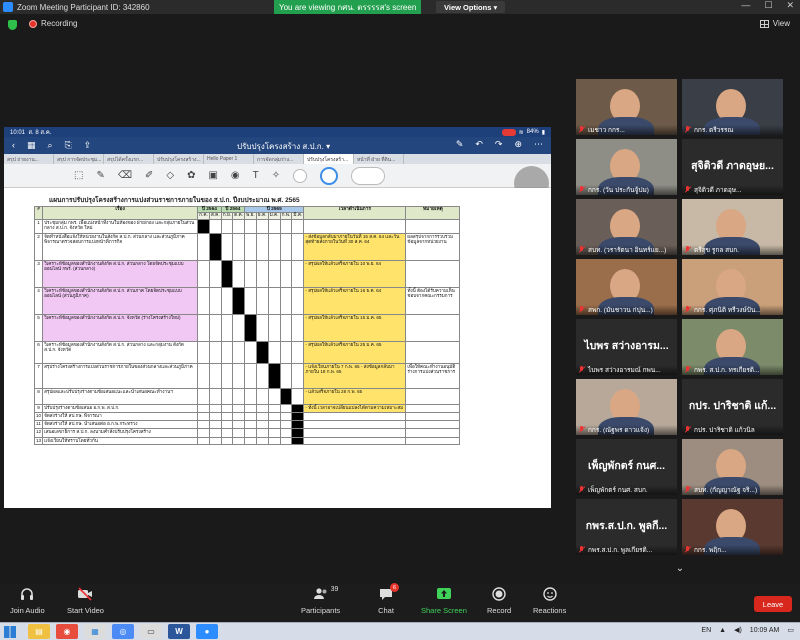 This screenshot has width=800, height=640. Describe the element at coordinates (732, 107) in the screenshot. I see `participant-tile: กกร. ตรีวรรณ` at that location.